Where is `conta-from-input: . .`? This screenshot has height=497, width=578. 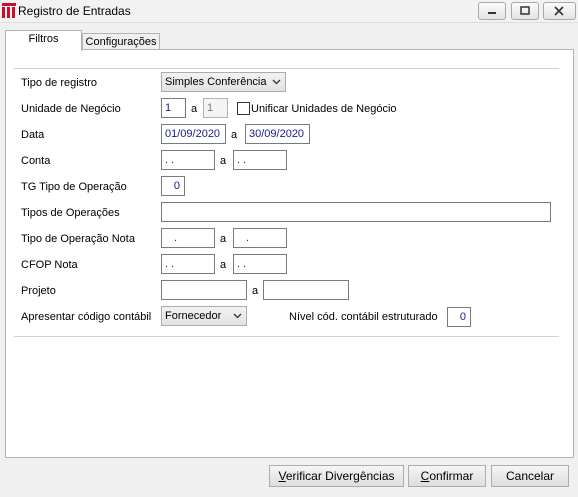
conta-from-input: . . is located at coordinates (188, 160).